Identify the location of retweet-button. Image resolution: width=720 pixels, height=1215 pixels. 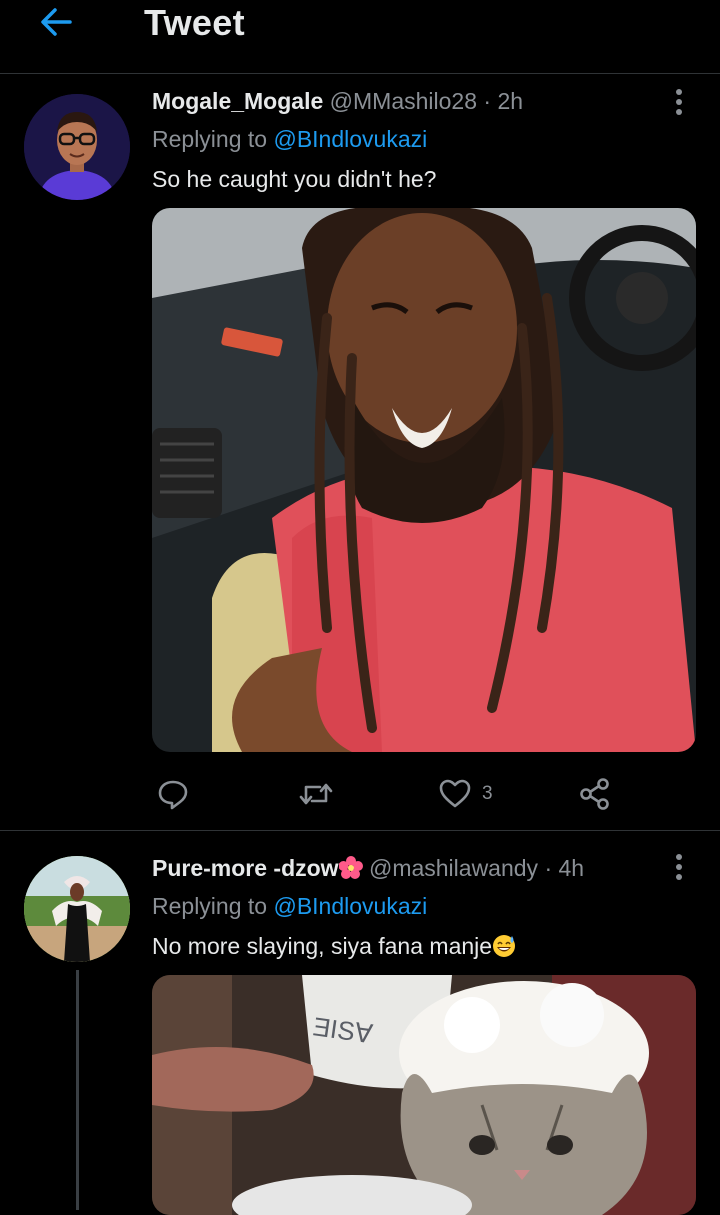
(321, 794).